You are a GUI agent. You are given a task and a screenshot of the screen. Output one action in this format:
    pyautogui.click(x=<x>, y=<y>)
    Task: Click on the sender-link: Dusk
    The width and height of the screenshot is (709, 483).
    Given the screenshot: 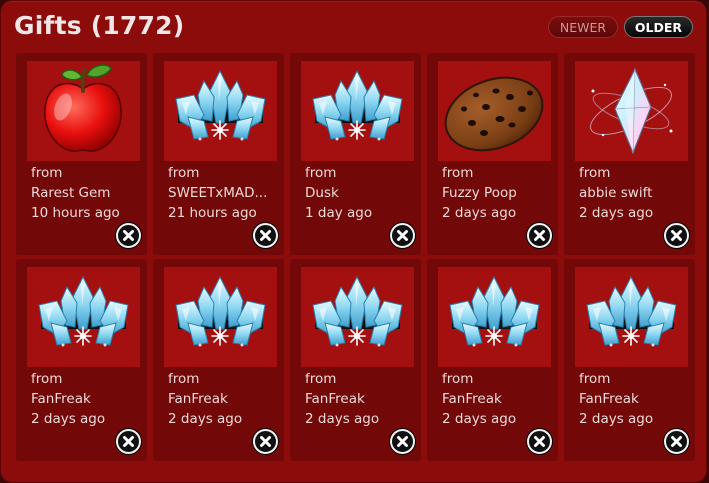 What is the action you would take?
    pyautogui.click(x=361, y=193)
    